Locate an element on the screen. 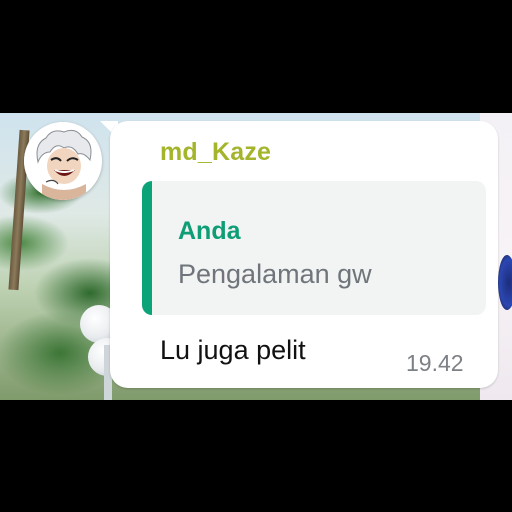 This screenshot has height=512, width=512. sender-name: md_Kaze is located at coordinates (215, 152).